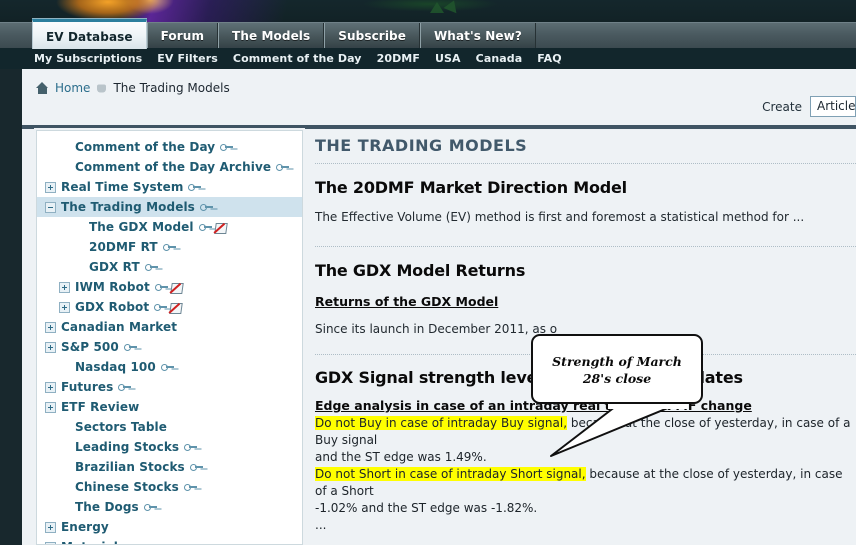 The height and width of the screenshot is (545, 856). I want to click on tab-forum: Forum, so click(182, 36).